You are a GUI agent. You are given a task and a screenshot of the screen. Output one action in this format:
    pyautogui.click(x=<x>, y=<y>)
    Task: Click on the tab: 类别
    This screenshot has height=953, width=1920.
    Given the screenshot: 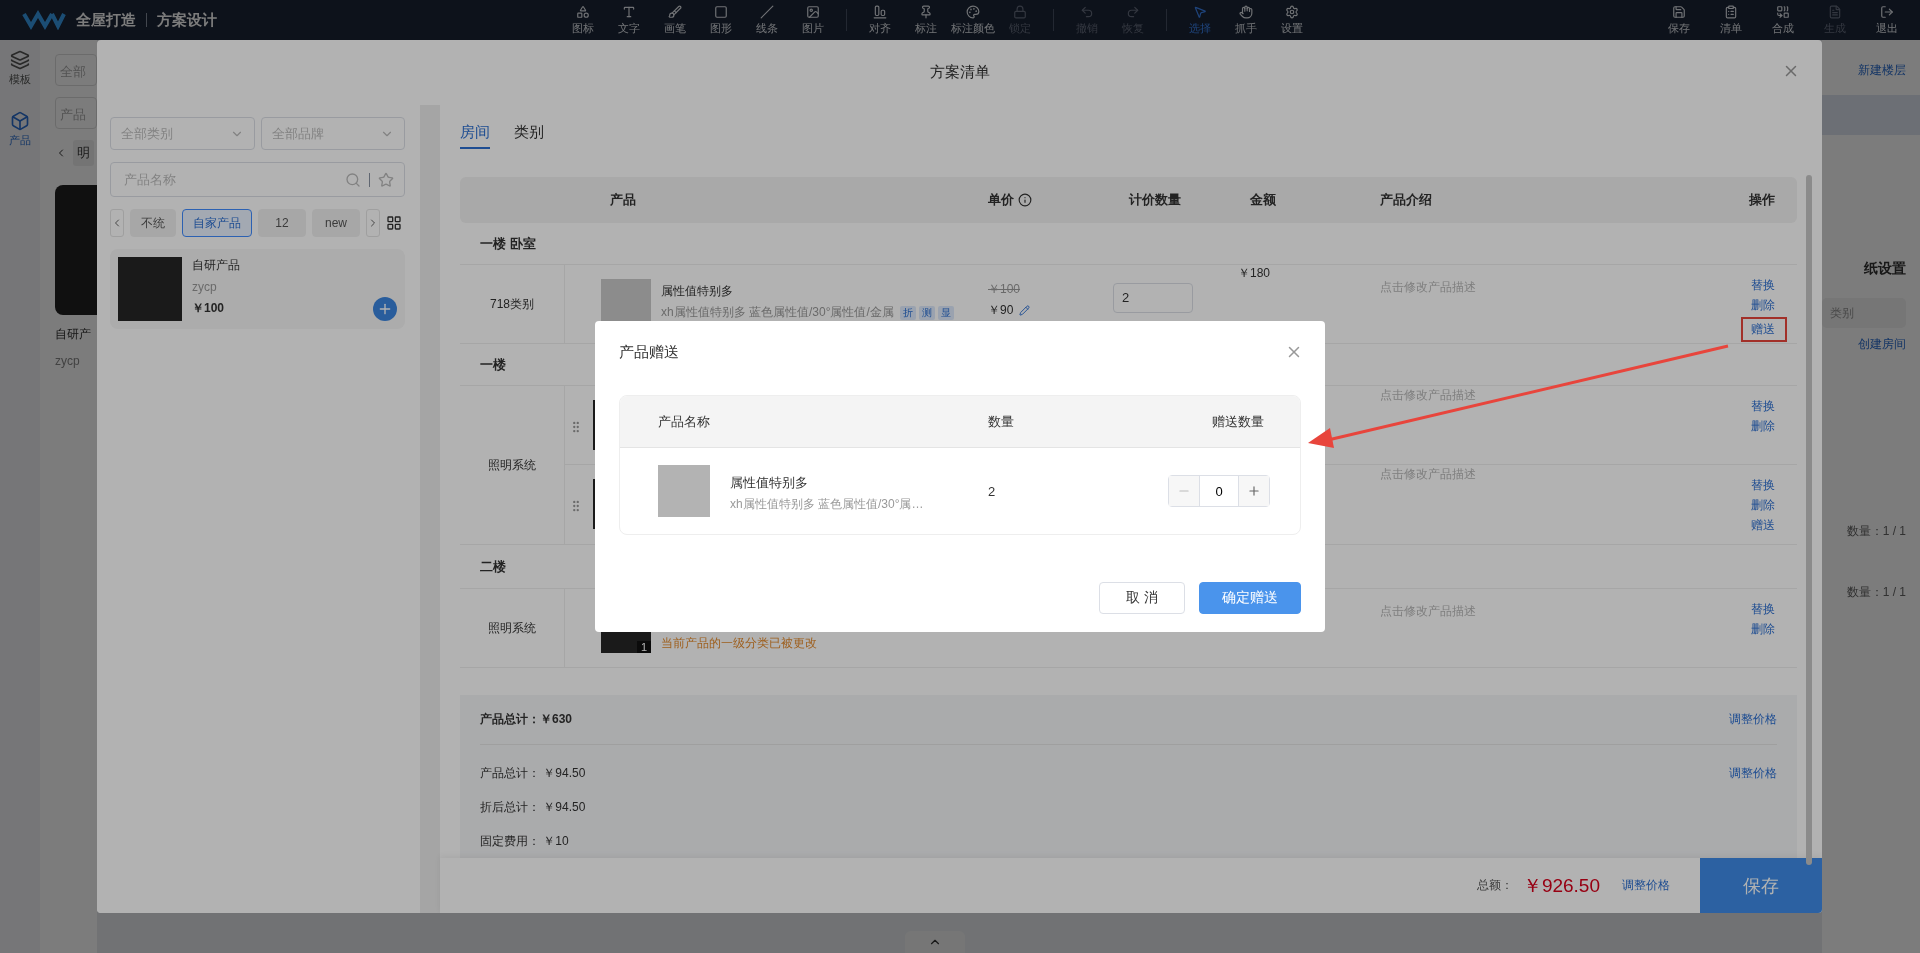 What is the action you would take?
    pyautogui.click(x=529, y=136)
    